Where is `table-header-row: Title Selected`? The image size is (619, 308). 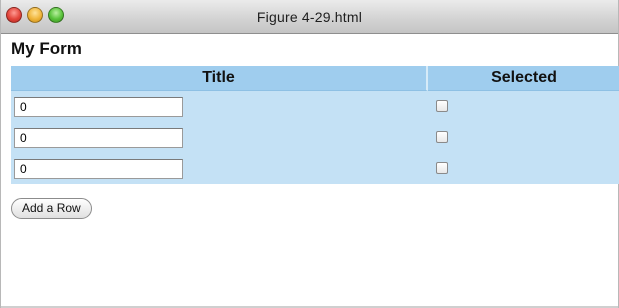
table-header-row: Title Selected is located at coordinates (315, 78).